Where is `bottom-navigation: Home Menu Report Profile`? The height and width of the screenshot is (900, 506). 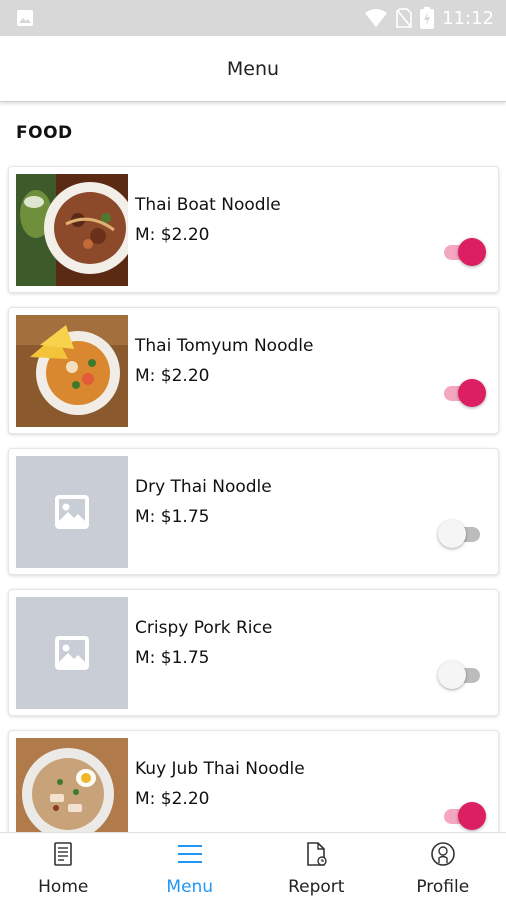
bottom-navigation: Home Menu Report Profile is located at coordinates (253, 866).